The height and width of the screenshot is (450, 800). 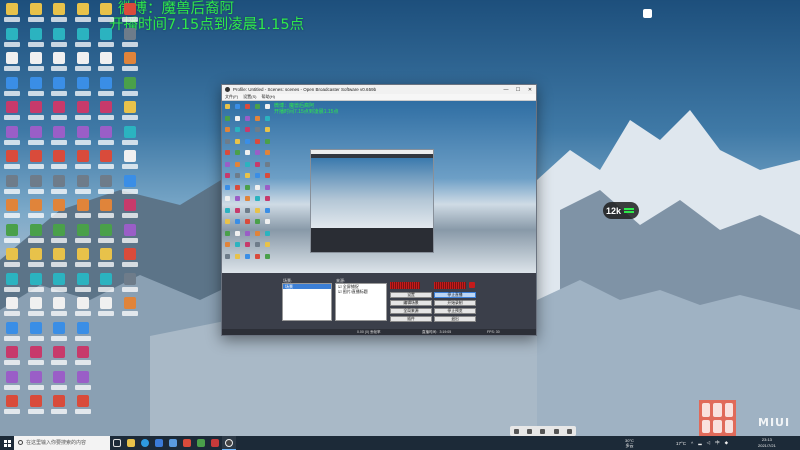 I want to click on edit-scene-button: 编辑场景, so click(x=411, y=303).